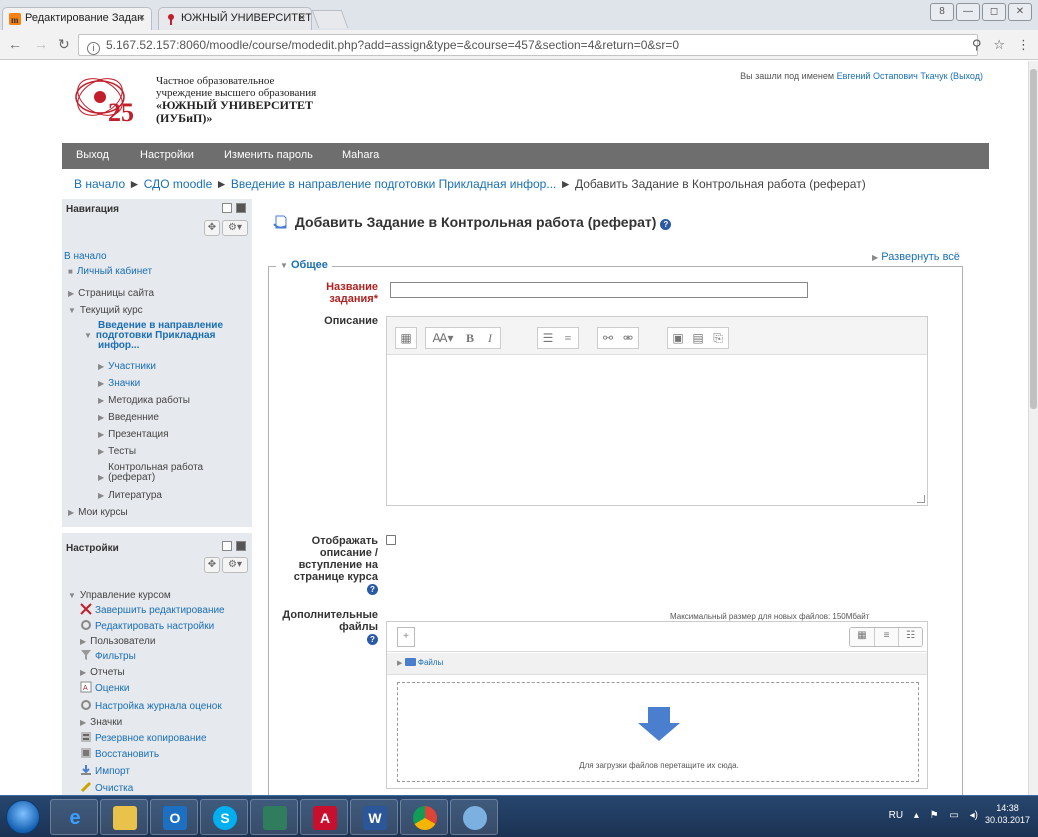  Describe the element at coordinates (124, 817) in the screenshot. I see `taskbar-explorer` at that location.